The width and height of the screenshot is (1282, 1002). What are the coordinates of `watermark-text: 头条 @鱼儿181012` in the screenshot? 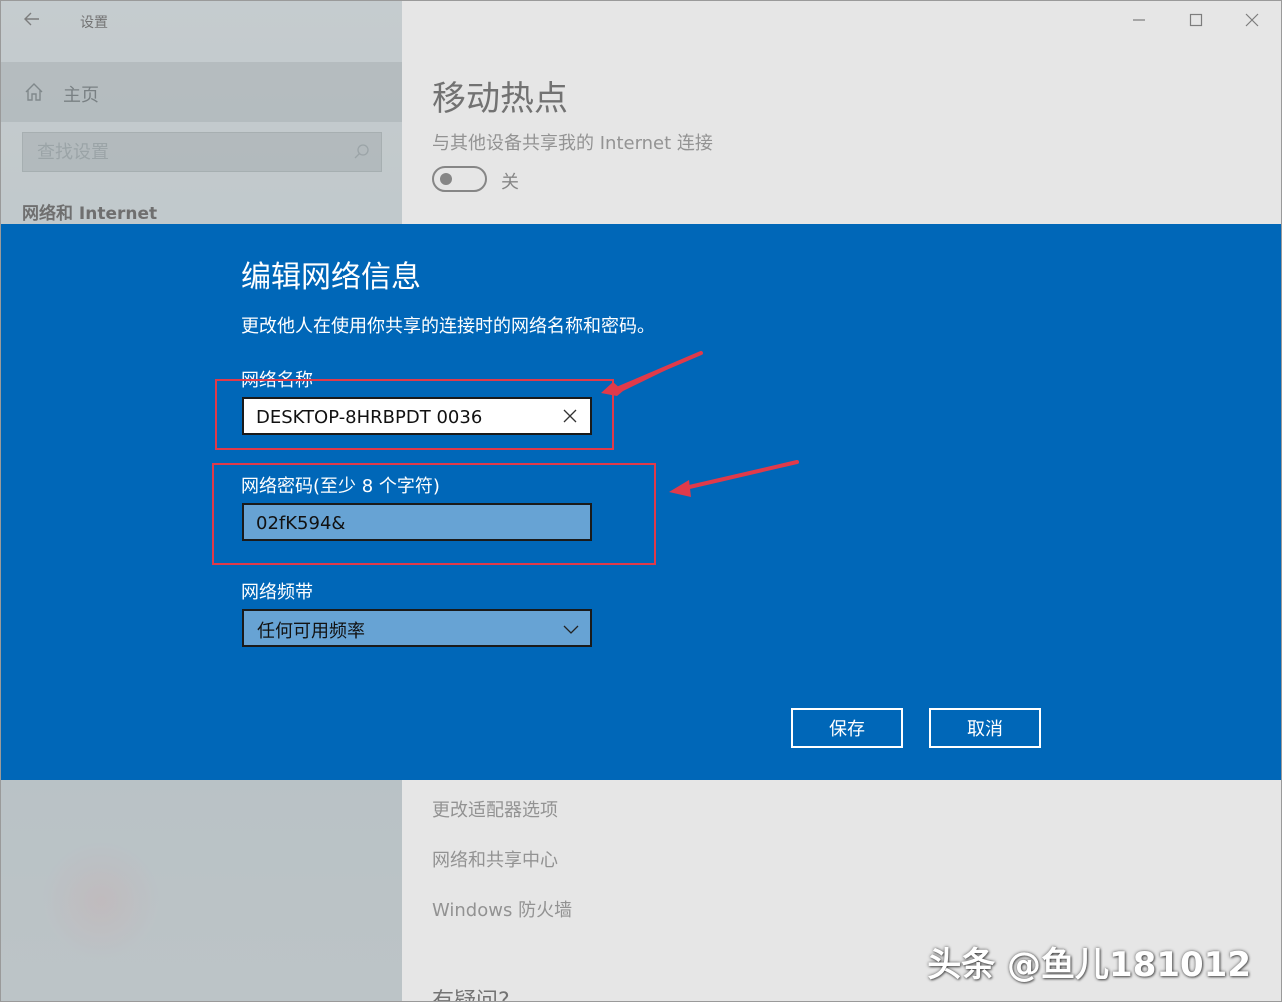 It's located at (1089, 965).